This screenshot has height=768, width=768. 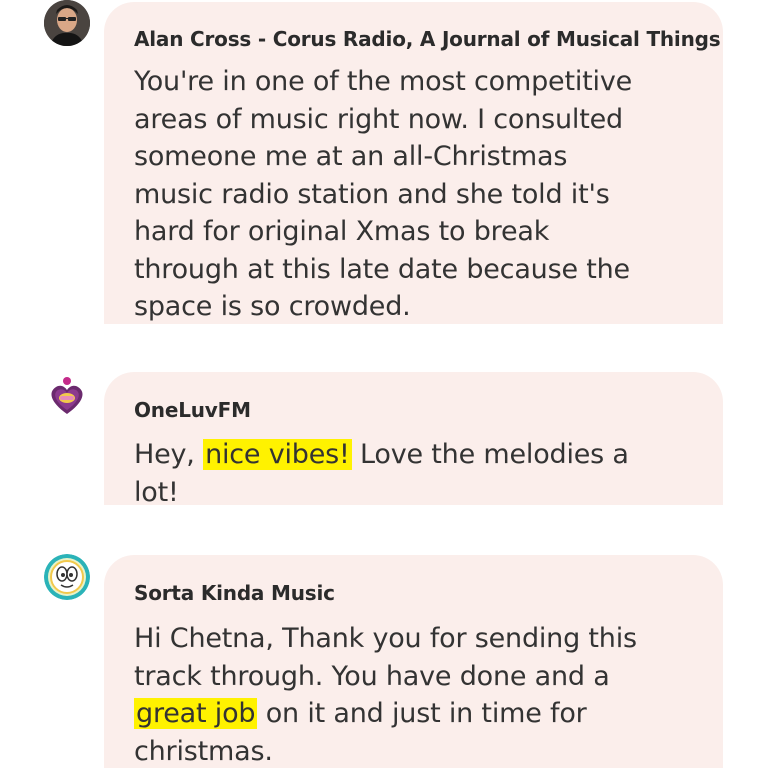 What do you see at coordinates (490, 454) in the screenshot?
I see `comment-fragment: Love the melodies a` at bounding box center [490, 454].